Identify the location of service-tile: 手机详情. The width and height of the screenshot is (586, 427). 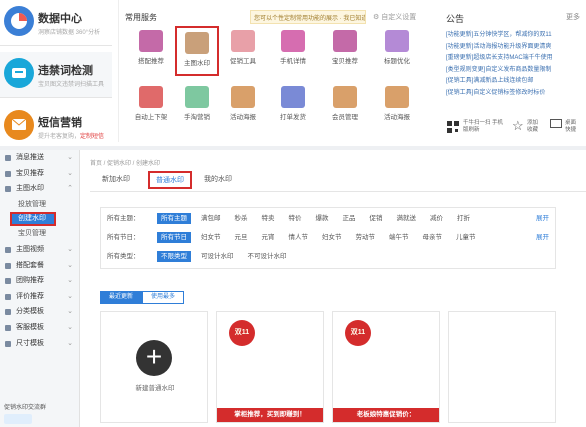
(293, 51).